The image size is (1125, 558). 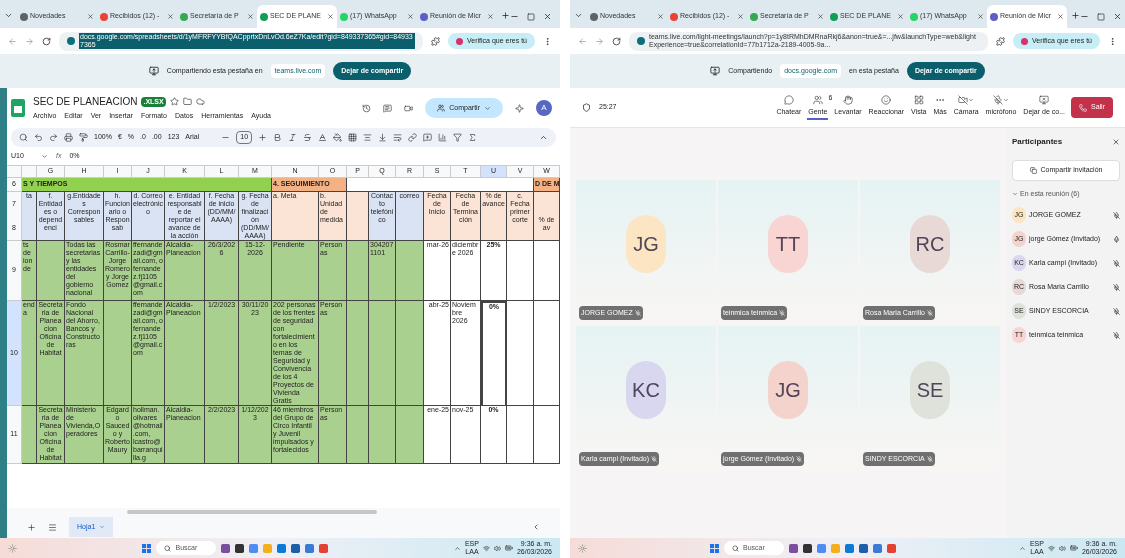 What do you see at coordinates (1083, 107) in the screenshot?
I see `phone-icon` at bounding box center [1083, 107].